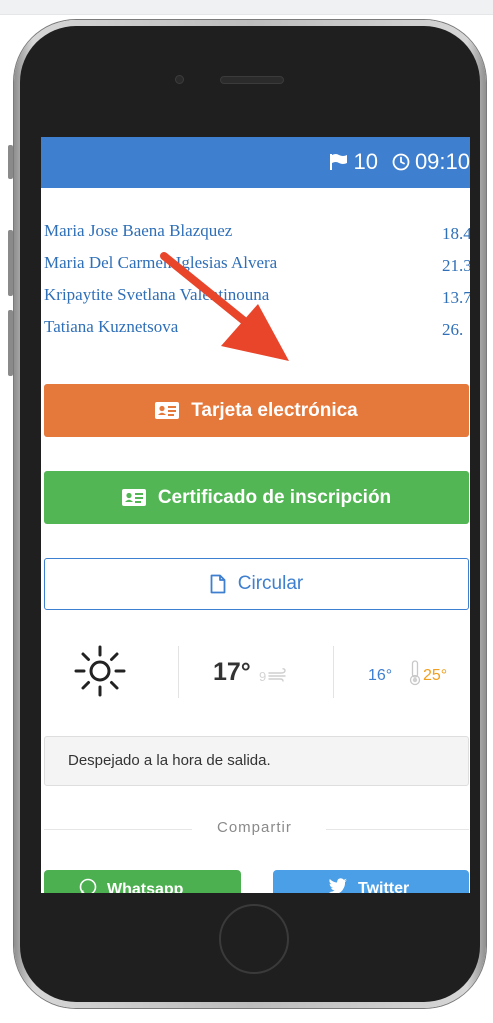 Image resolution: width=493 pixels, height=1023 pixels. I want to click on runner-row: Maria Del Carmen Iglesias Alvera 21.3, so click(255, 265).